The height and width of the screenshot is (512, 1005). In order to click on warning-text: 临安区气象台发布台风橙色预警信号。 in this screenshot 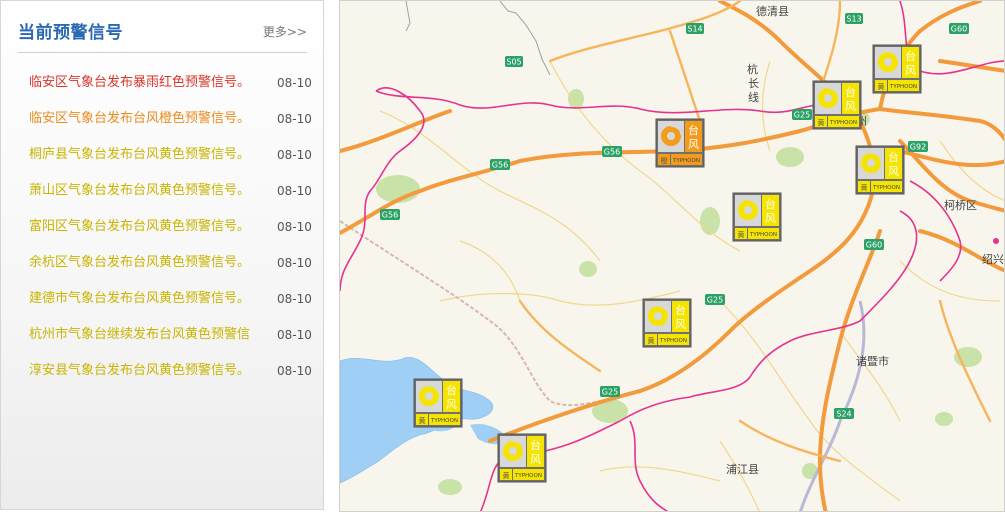, I will do `click(149, 119)`.